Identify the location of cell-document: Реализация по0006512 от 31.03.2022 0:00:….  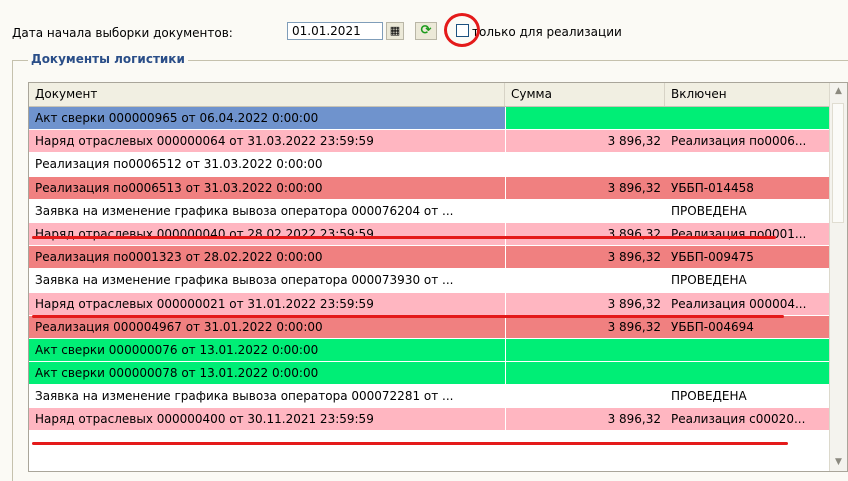
(179, 164).